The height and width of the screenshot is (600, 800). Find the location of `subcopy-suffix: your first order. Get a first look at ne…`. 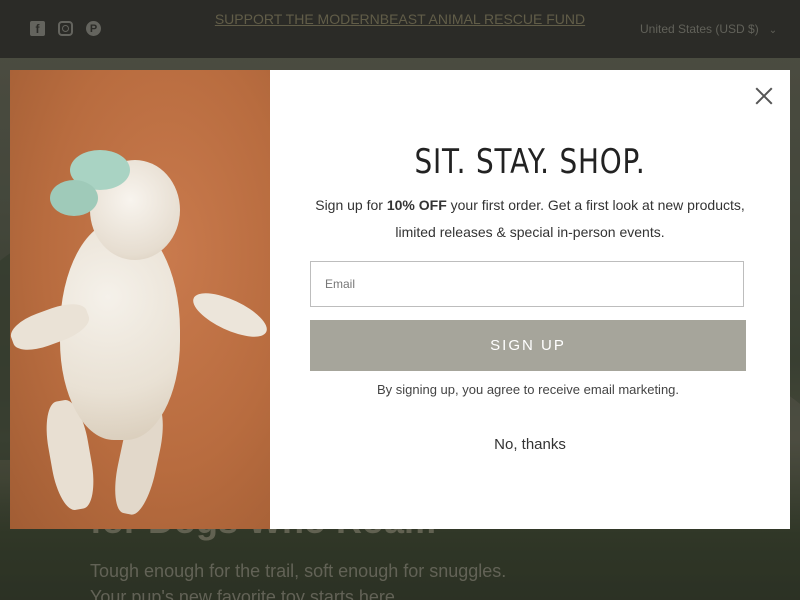

subcopy-suffix: your first order. Get a first look at ne… is located at coordinates (570, 218).